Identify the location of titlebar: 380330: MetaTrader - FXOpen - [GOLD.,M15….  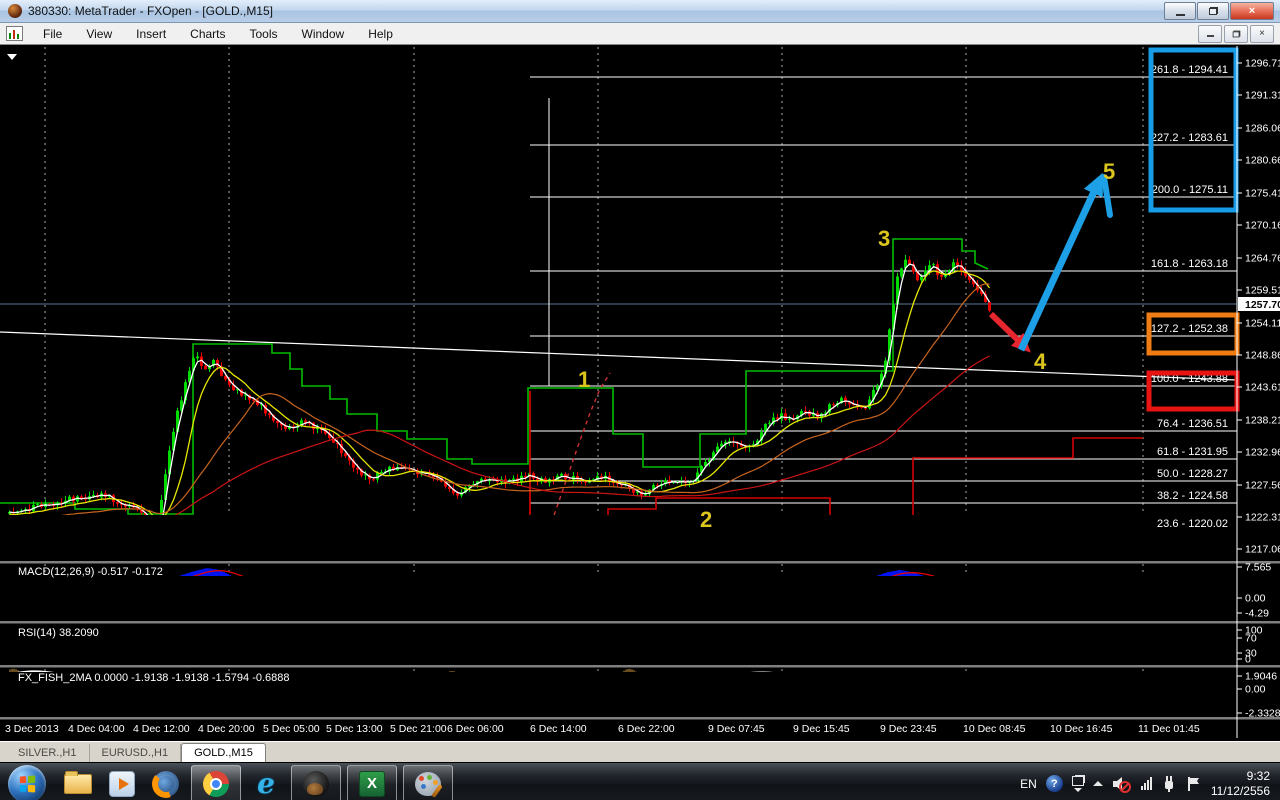
(640, 11).